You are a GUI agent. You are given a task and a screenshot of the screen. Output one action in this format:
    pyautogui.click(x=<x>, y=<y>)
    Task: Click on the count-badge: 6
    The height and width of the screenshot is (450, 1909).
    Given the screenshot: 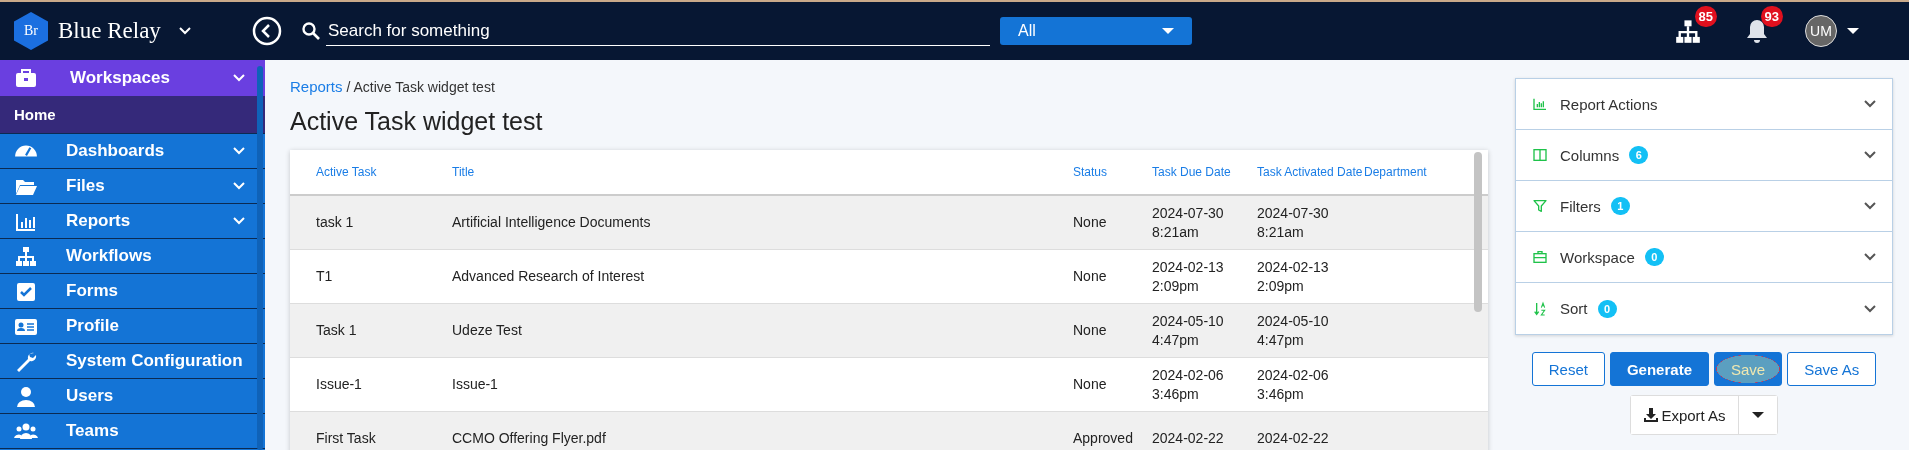 What is the action you would take?
    pyautogui.click(x=1639, y=155)
    